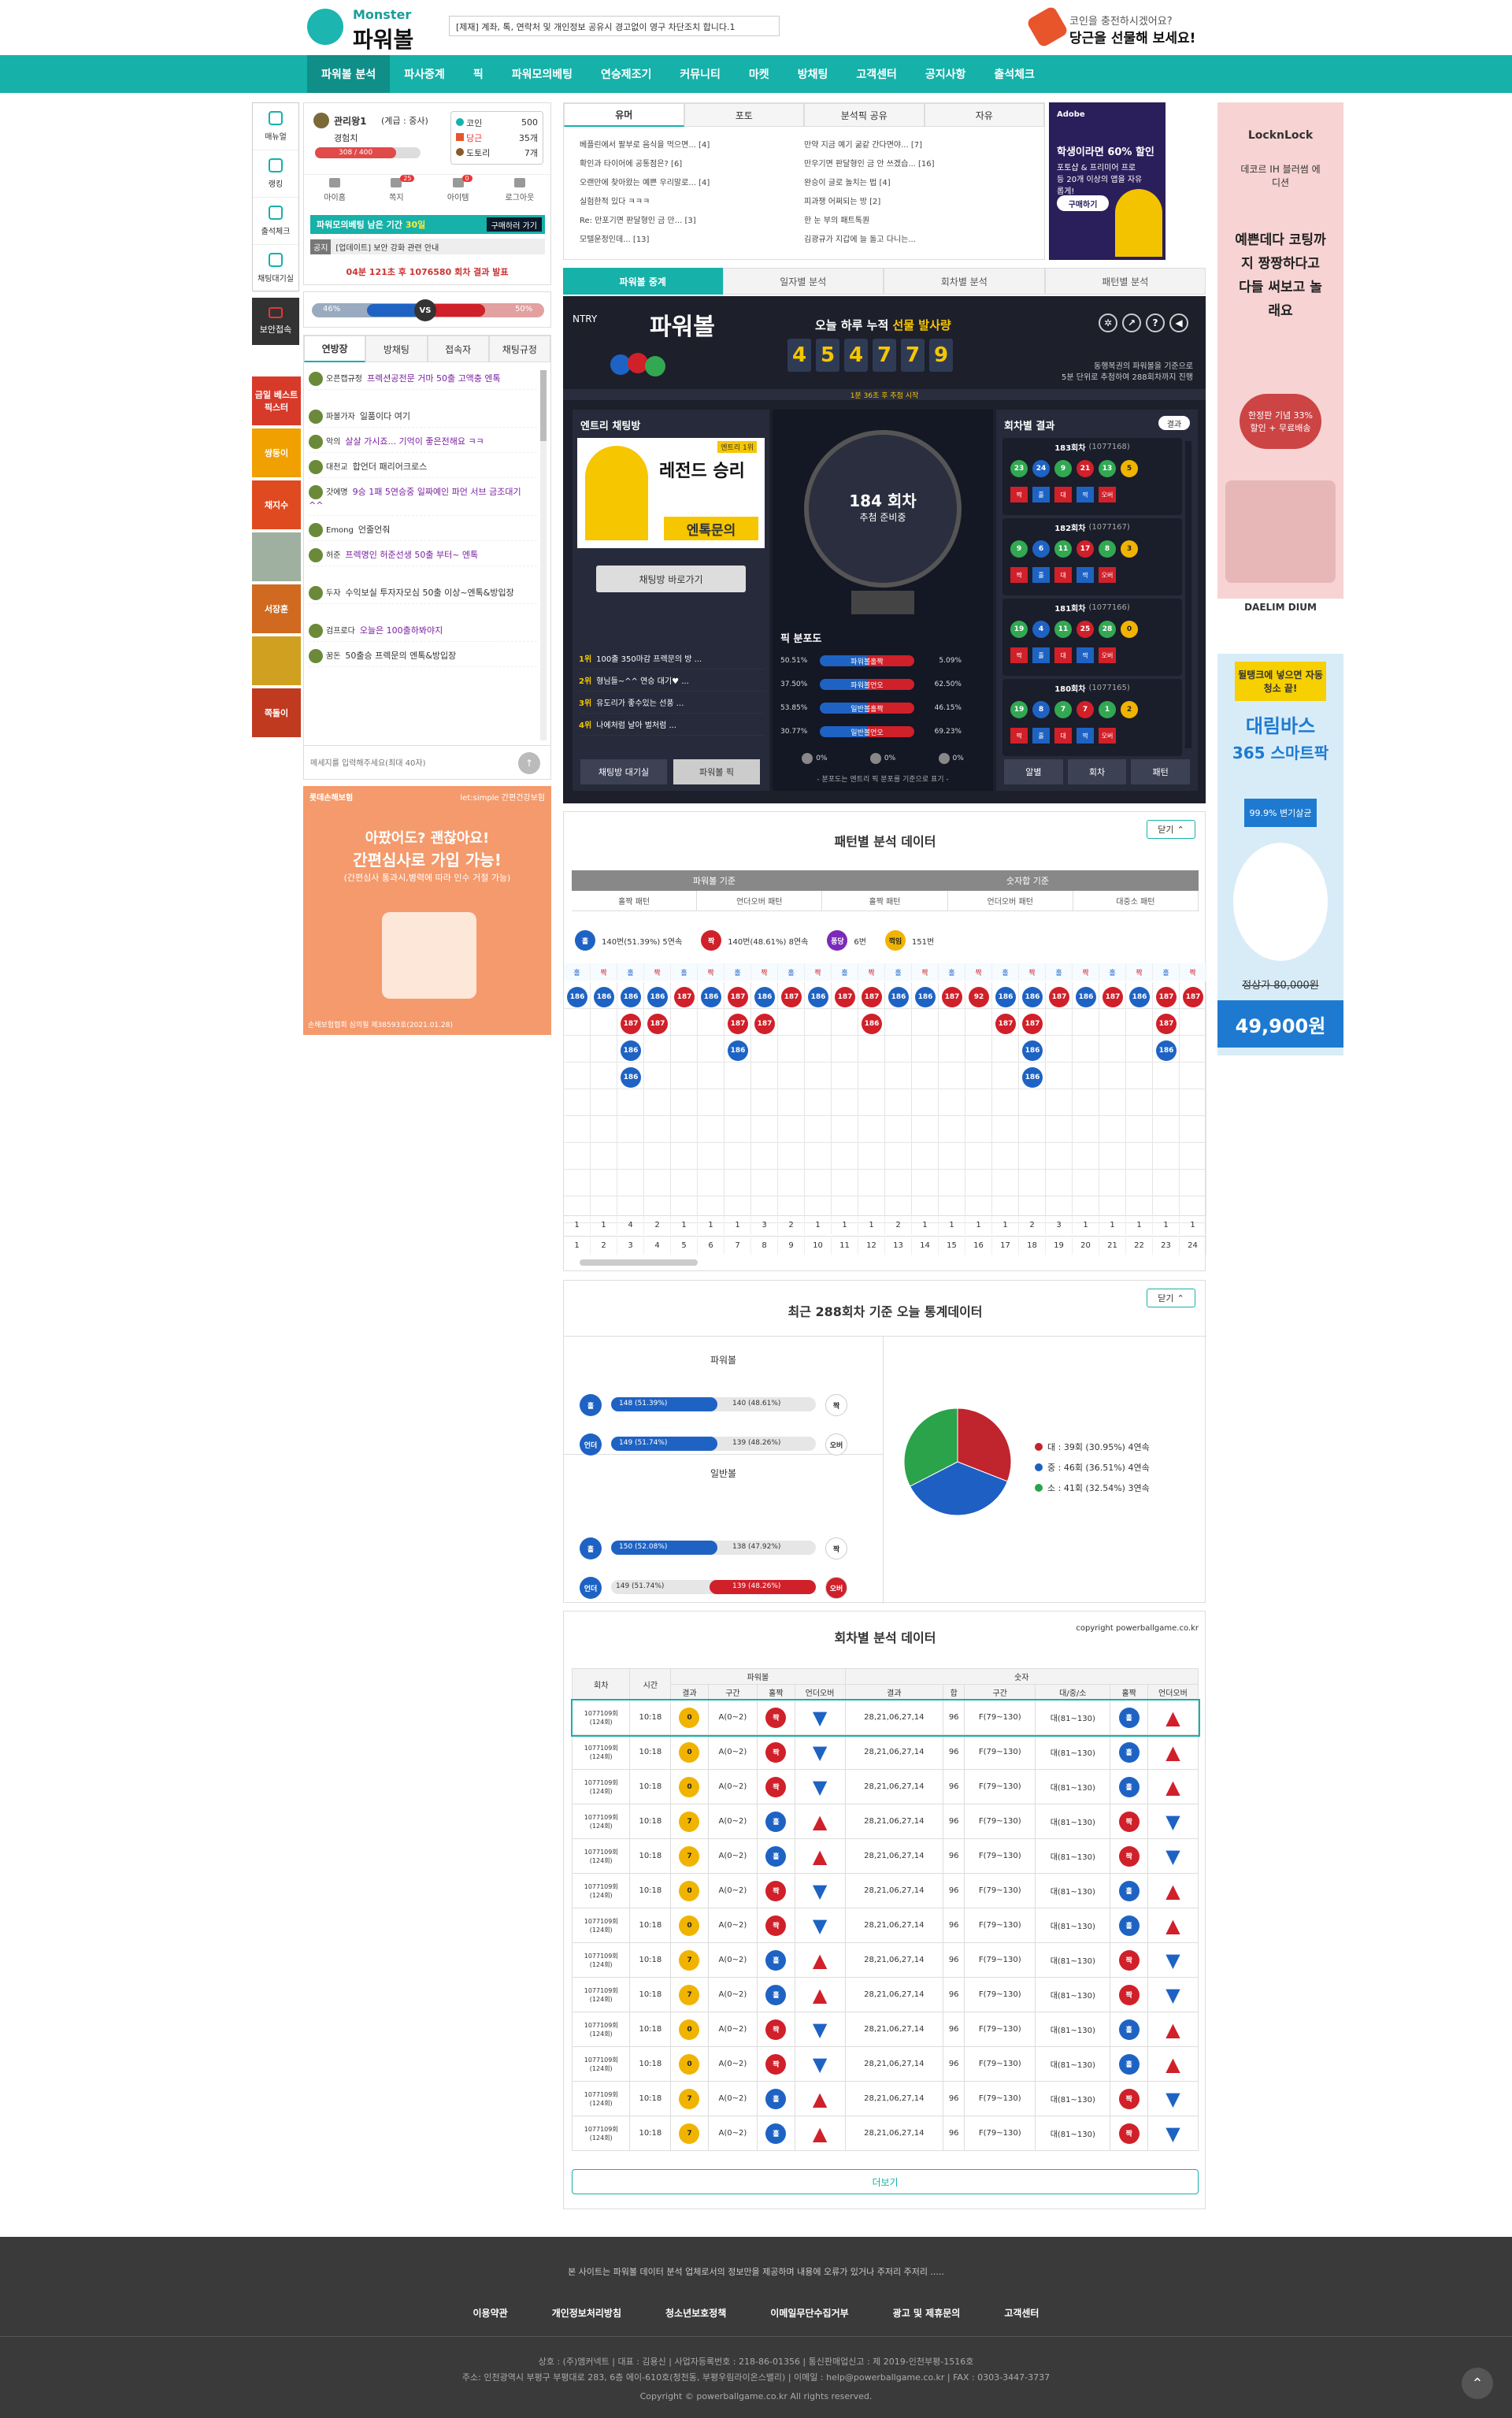  What do you see at coordinates (276, 452) in the screenshot?
I see `promo-banner: 쌍둥이` at bounding box center [276, 452].